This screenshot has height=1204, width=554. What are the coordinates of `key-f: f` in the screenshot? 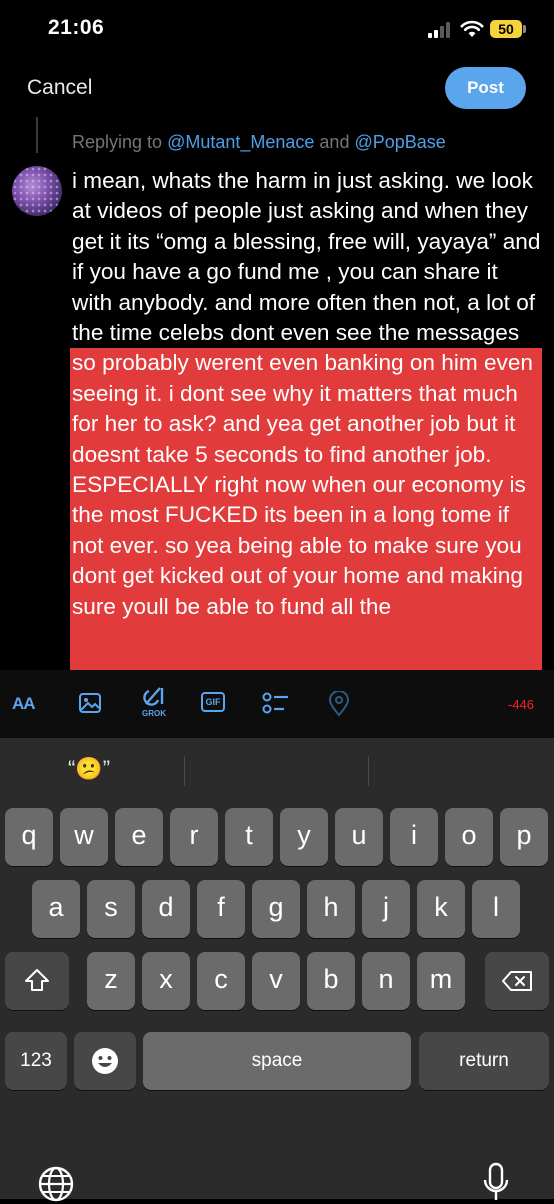 It's located at (221, 909).